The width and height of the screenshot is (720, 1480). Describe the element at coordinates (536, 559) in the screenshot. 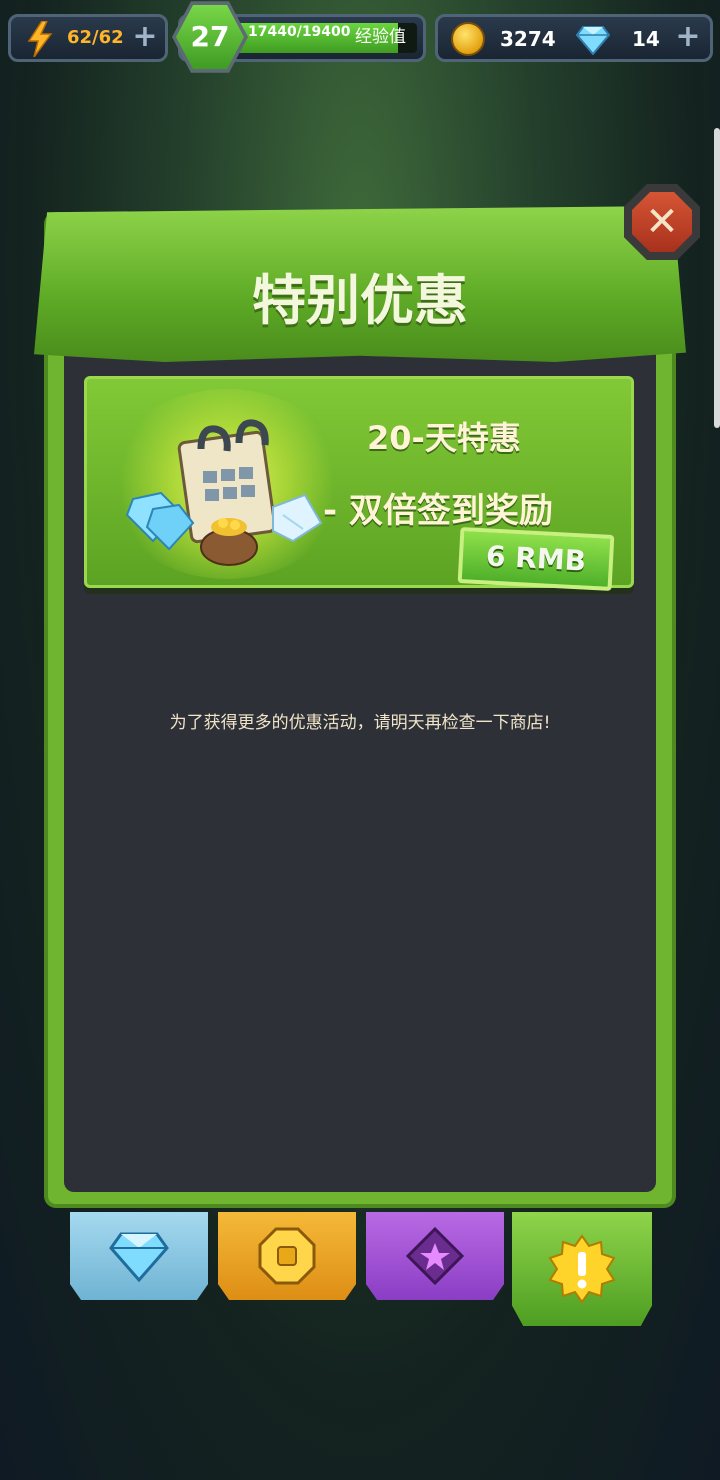

I see `offer-price-button: 6 RMB` at that location.